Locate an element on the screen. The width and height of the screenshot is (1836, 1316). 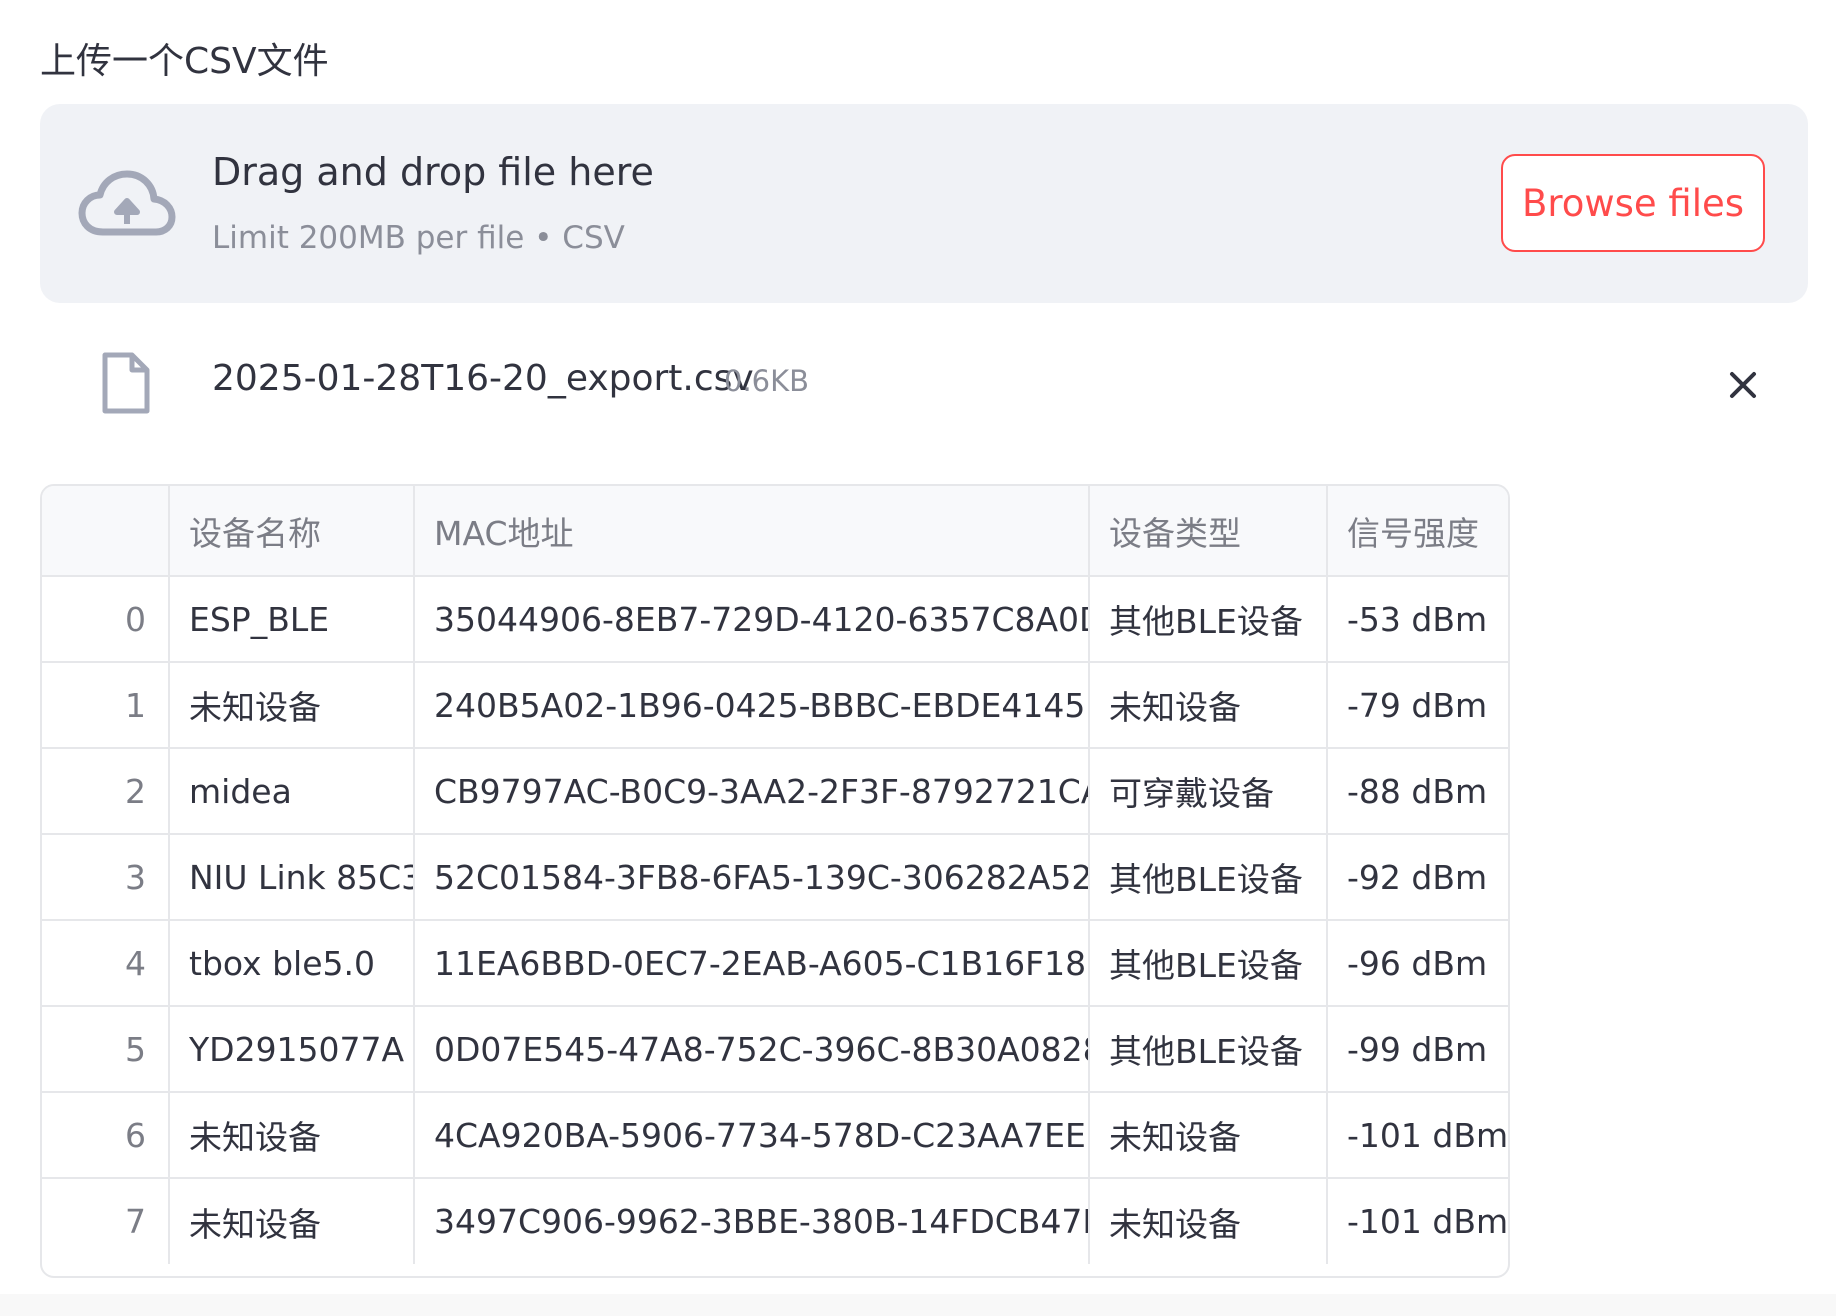
uploaded-file-size: 0.6KB is located at coordinates (767, 381).